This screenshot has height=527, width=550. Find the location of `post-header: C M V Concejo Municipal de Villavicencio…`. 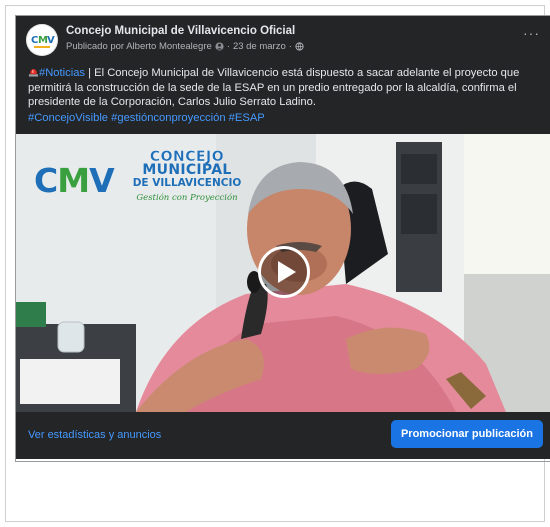

post-header: C M V Concejo Municipal de Villavicencio… is located at coordinates (283, 38).